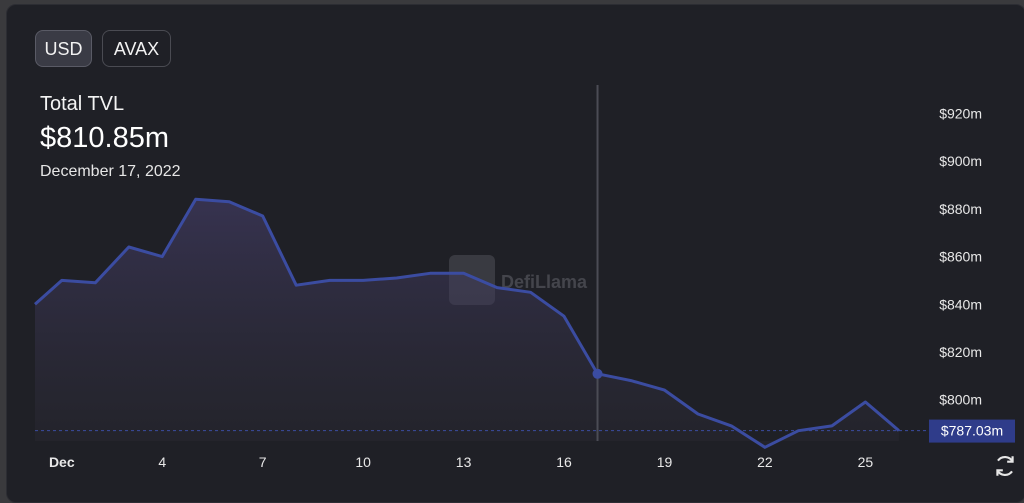  Describe the element at coordinates (564, 462) in the screenshot. I see `x-tick-label: 16` at that location.